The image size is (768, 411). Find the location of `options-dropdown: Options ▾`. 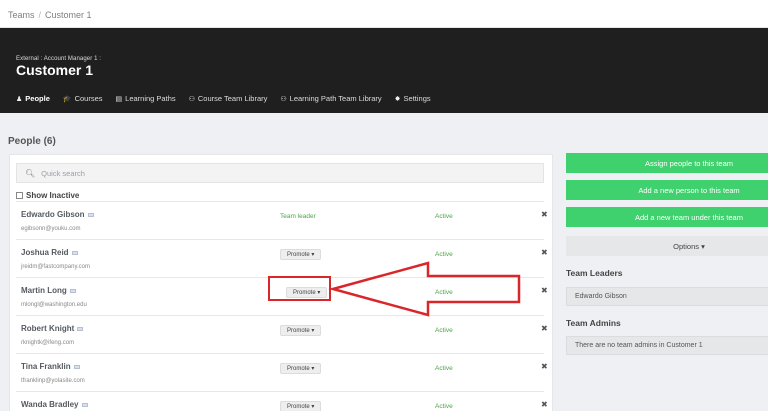

options-dropdown: Options ▾ is located at coordinates (667, 246).